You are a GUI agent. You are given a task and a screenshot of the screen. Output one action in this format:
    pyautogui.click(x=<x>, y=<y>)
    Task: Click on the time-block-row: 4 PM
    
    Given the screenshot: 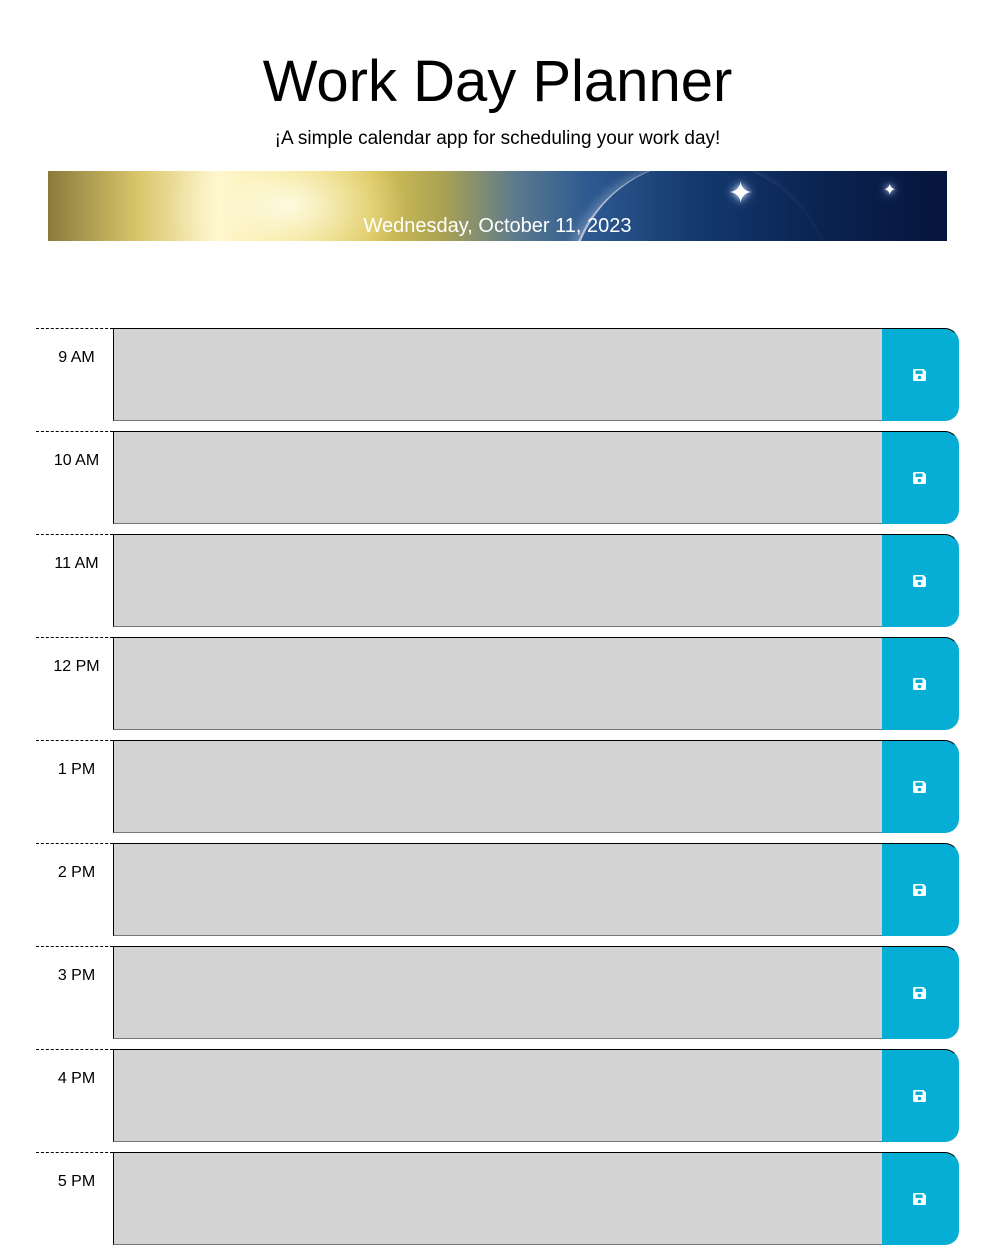 What is the action you would take?
    pyautogui.click(x=497, y=1095)
    